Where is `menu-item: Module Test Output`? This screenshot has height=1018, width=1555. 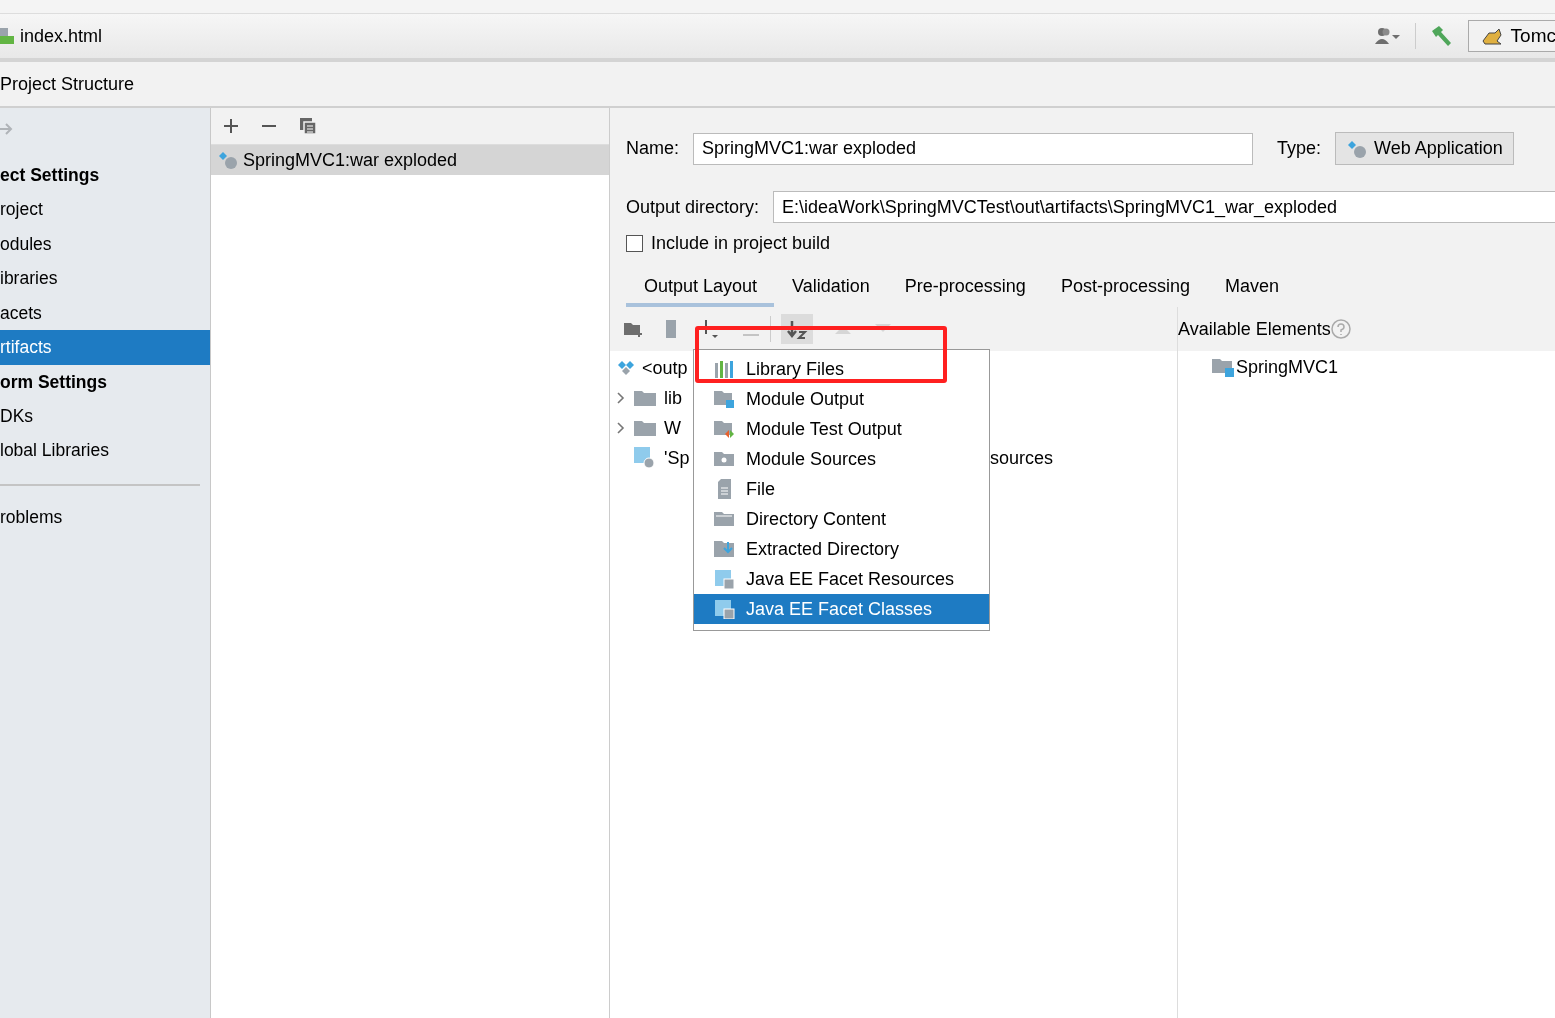
menu-item: Module Test Output is located at coordinates (841, 429).